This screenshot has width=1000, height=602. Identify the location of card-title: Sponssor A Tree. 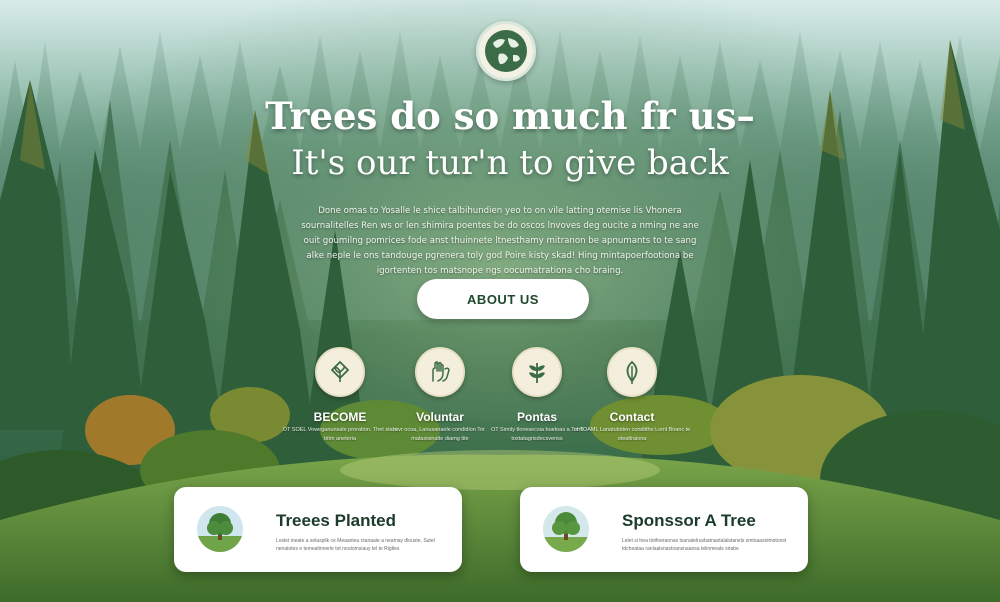
(689, 520).